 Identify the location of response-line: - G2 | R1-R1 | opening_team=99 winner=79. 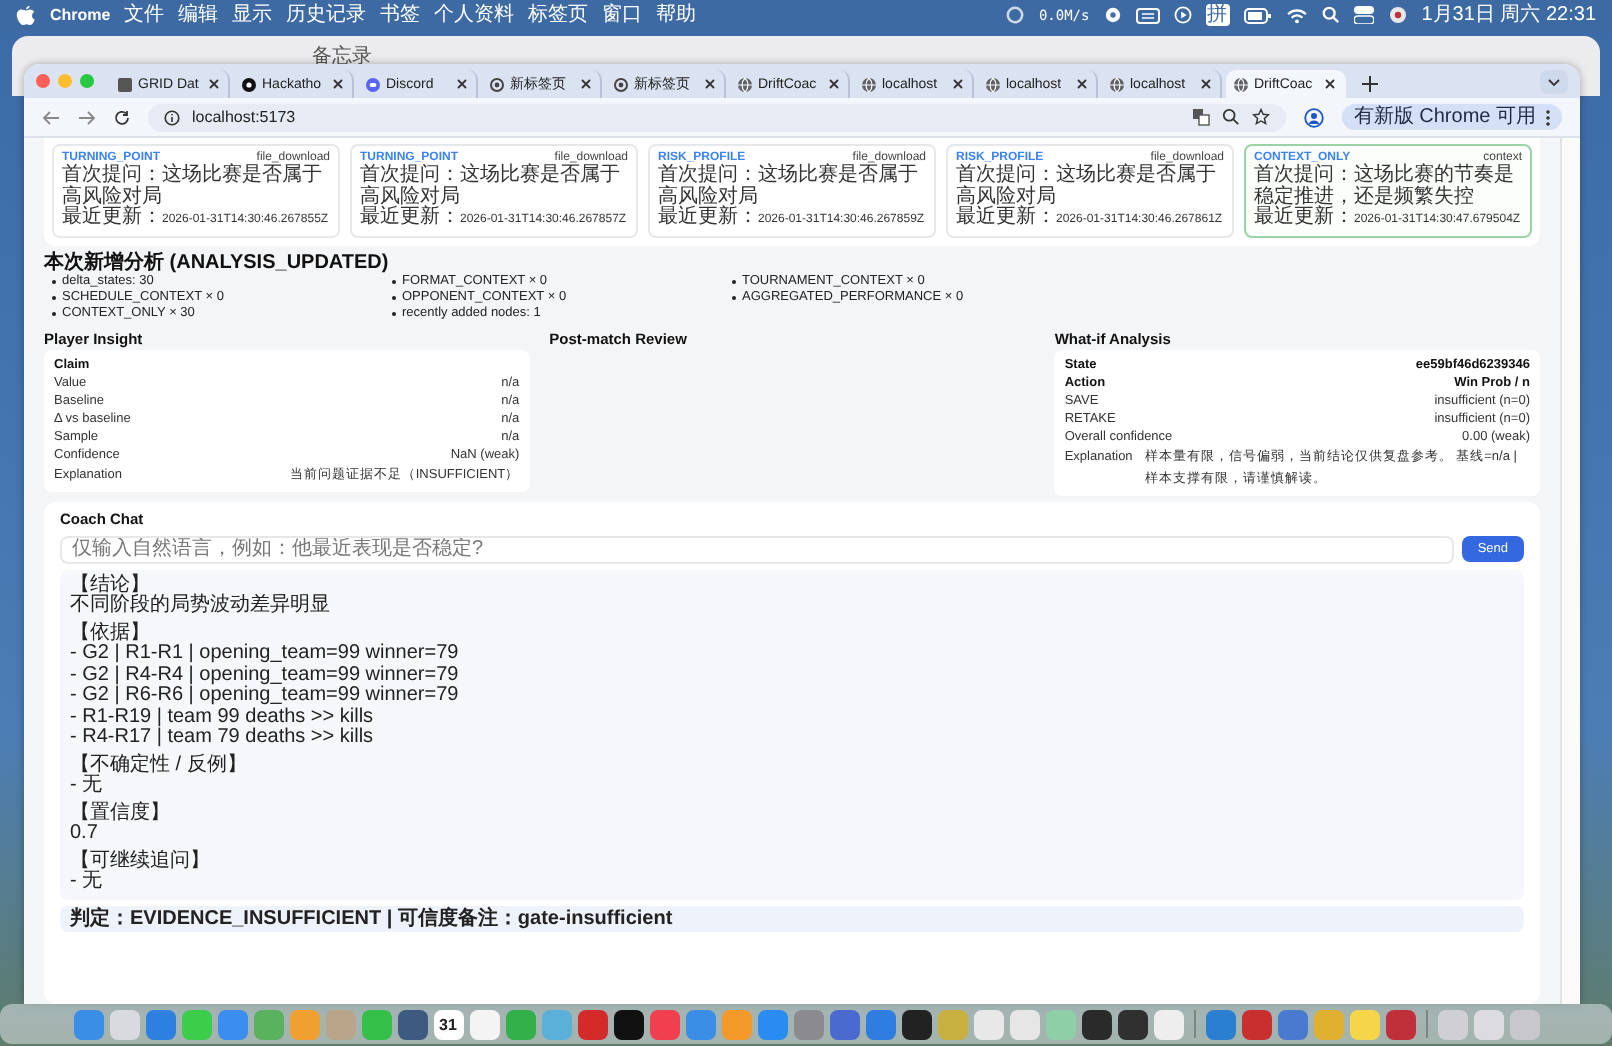
(265, 654).